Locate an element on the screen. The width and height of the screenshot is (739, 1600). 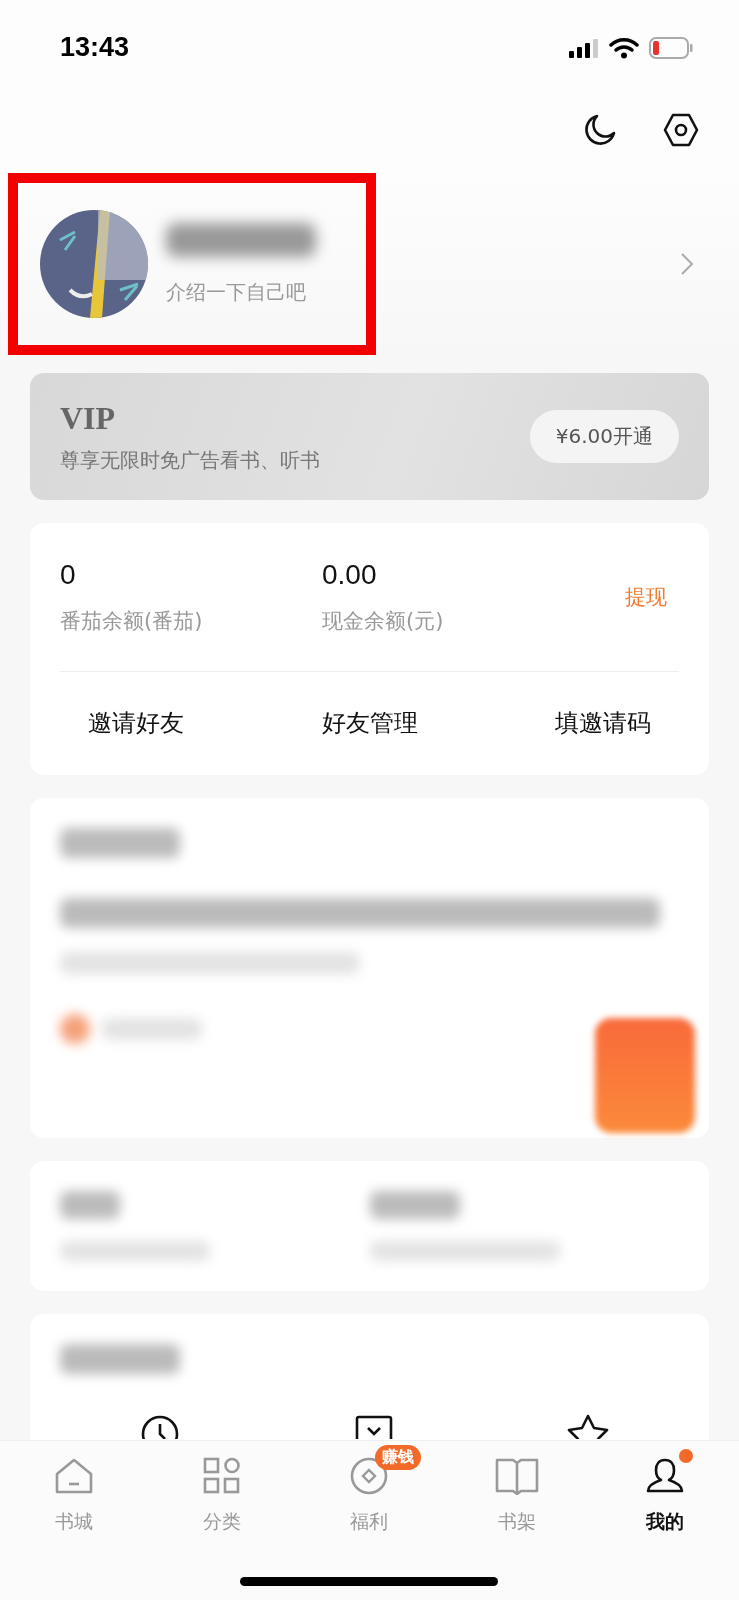
clock-icon is located at coordinates (160, 1426).